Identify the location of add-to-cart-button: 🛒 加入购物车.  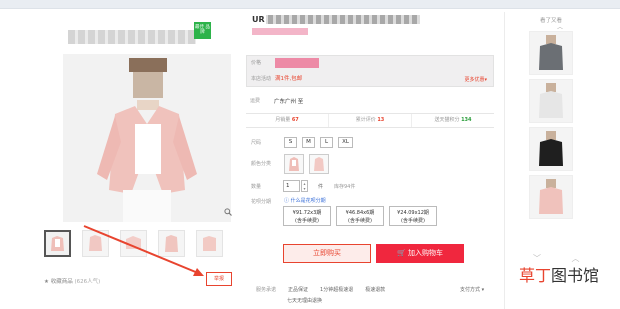
(420, 253).